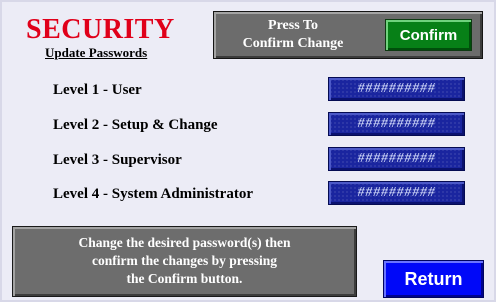  What do you see at coordinates (259, 159) in the screenshot?
I see `password-row-level-3: Level 3 - Supervisor ##########` at bounding box center [259, 159].